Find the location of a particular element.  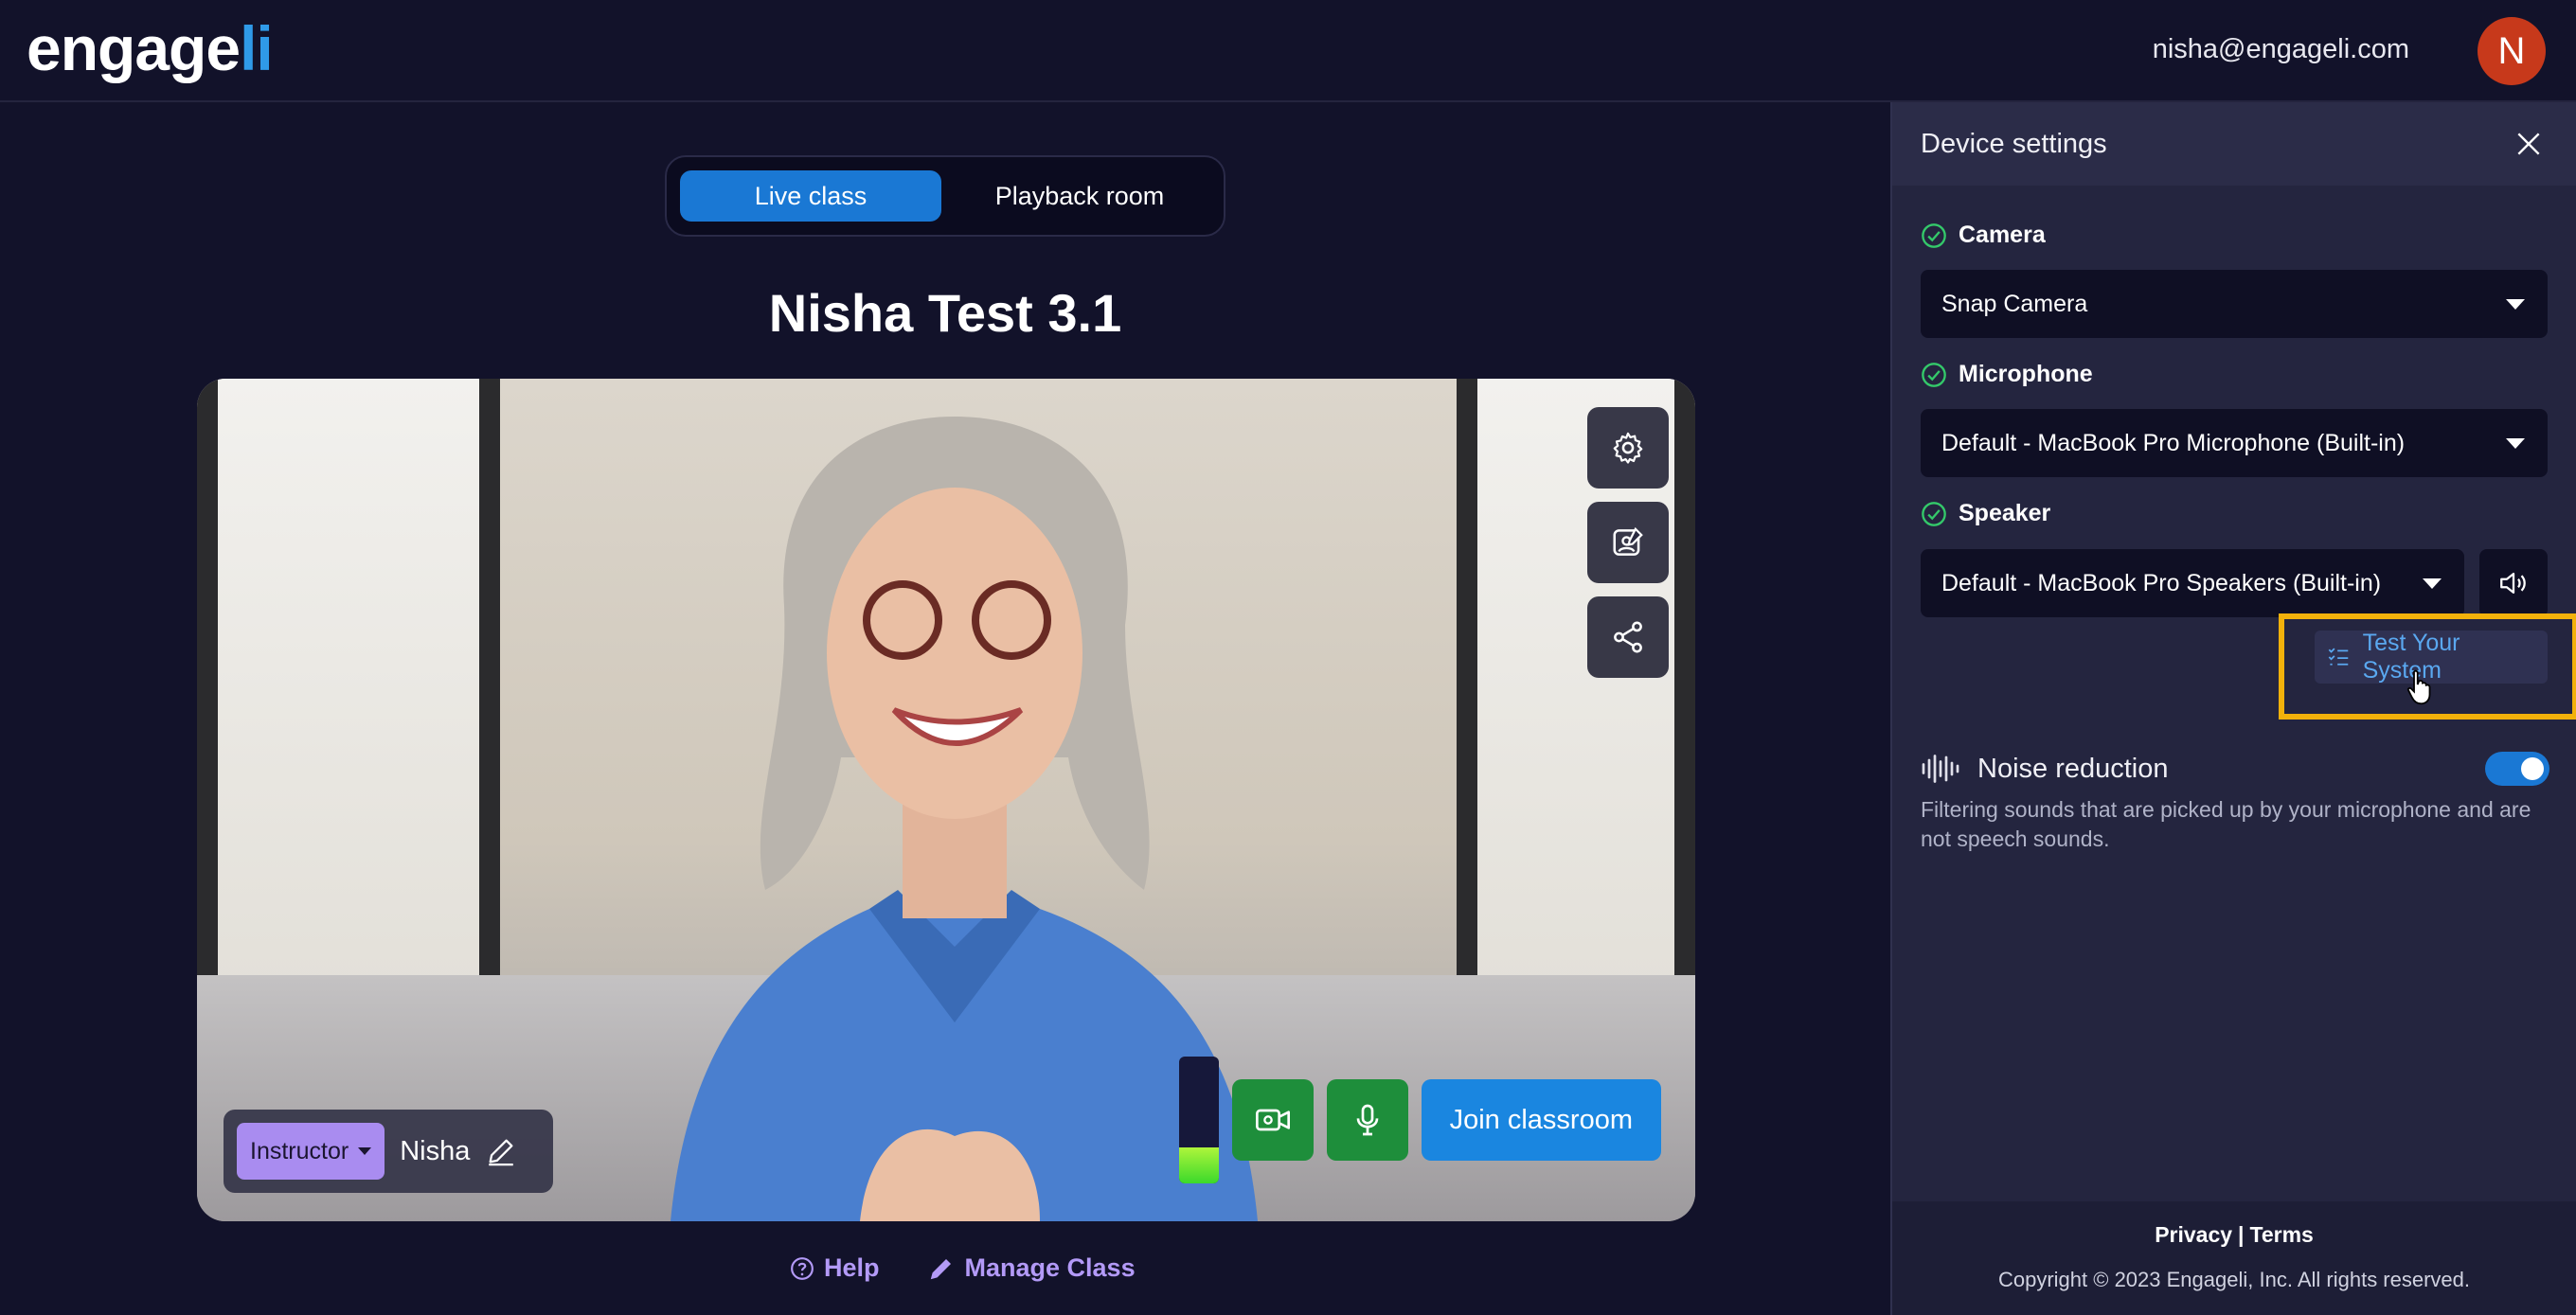

video-tools is located at coordinates (1628, 542).